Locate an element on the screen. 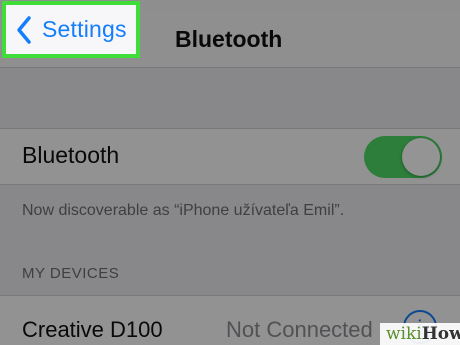 The width and height of the screenshot is (460, 345). device-name: Creative D100 is located at coordinates (92, 329).